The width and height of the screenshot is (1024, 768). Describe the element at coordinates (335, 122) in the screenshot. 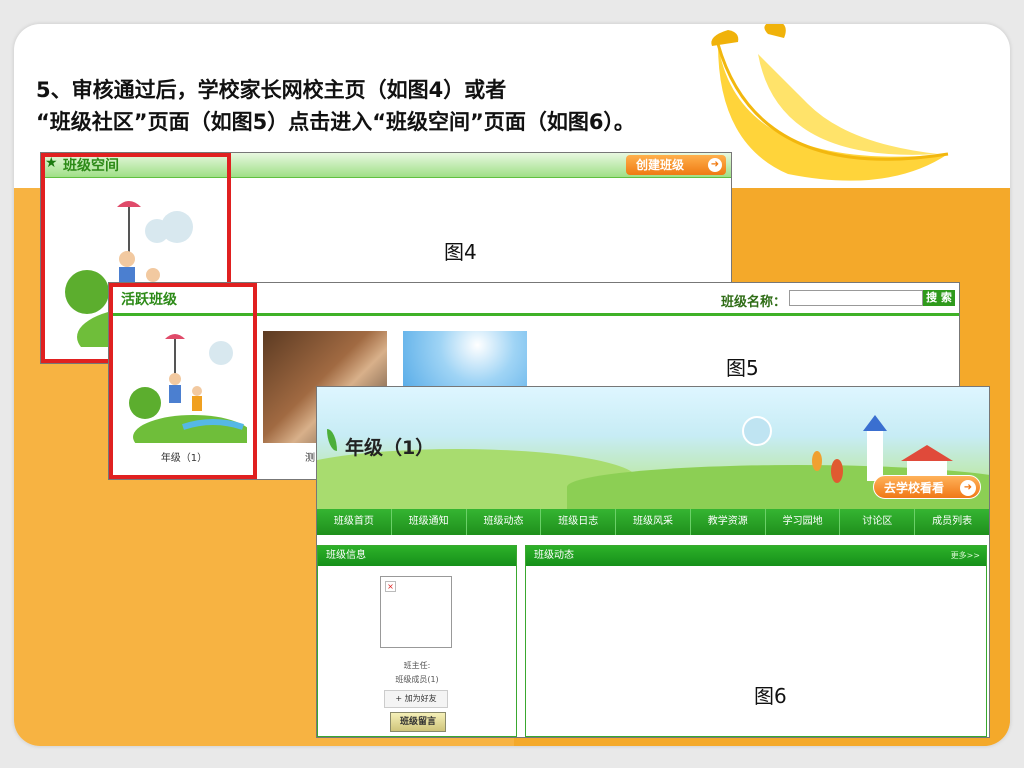

I see `heading-line-2: “班级社区”页面（如图5）点击进入“班级空间”页面（如图6）。` at that location.